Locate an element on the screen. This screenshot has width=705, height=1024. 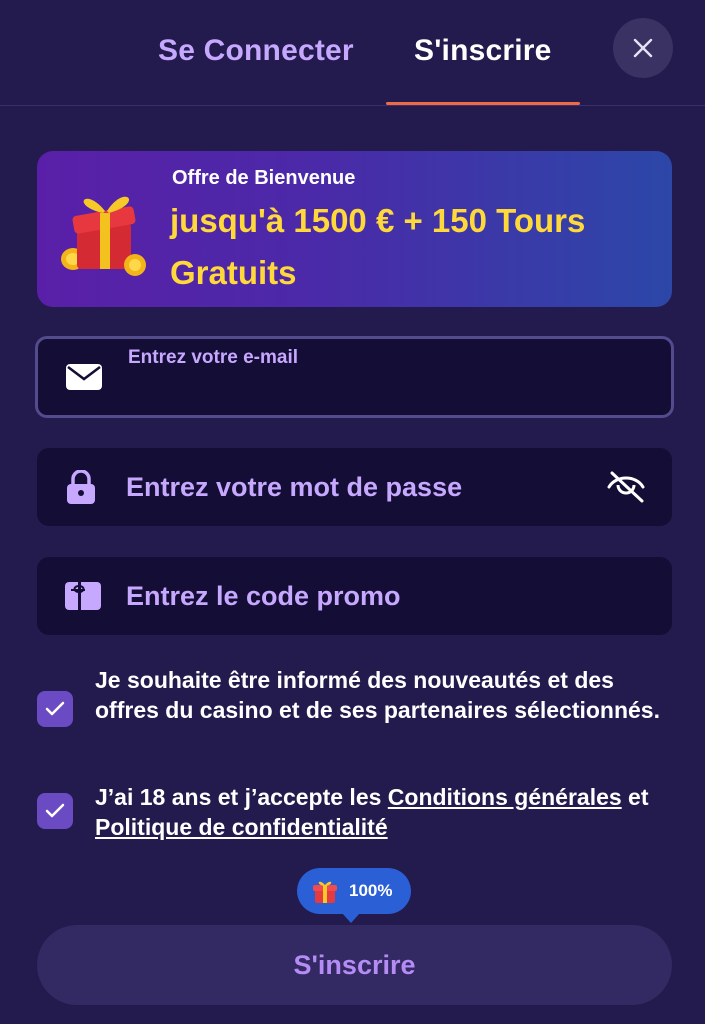
auth-tabs-header: Se Connecter S'inscrire is located at coordinates (352, 53).